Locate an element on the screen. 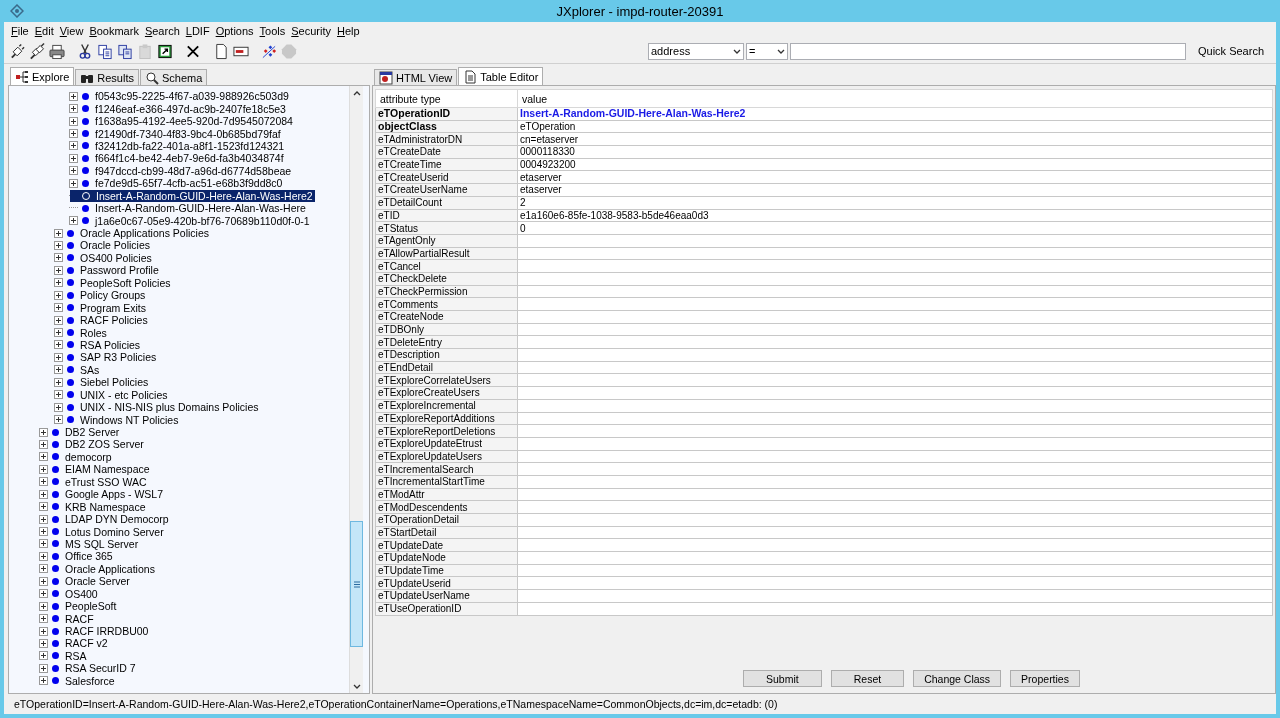 The width and height of the screenshot is (1280, 718). tree-item: Oracle Applications Policies is located at coordinates (144, 233).